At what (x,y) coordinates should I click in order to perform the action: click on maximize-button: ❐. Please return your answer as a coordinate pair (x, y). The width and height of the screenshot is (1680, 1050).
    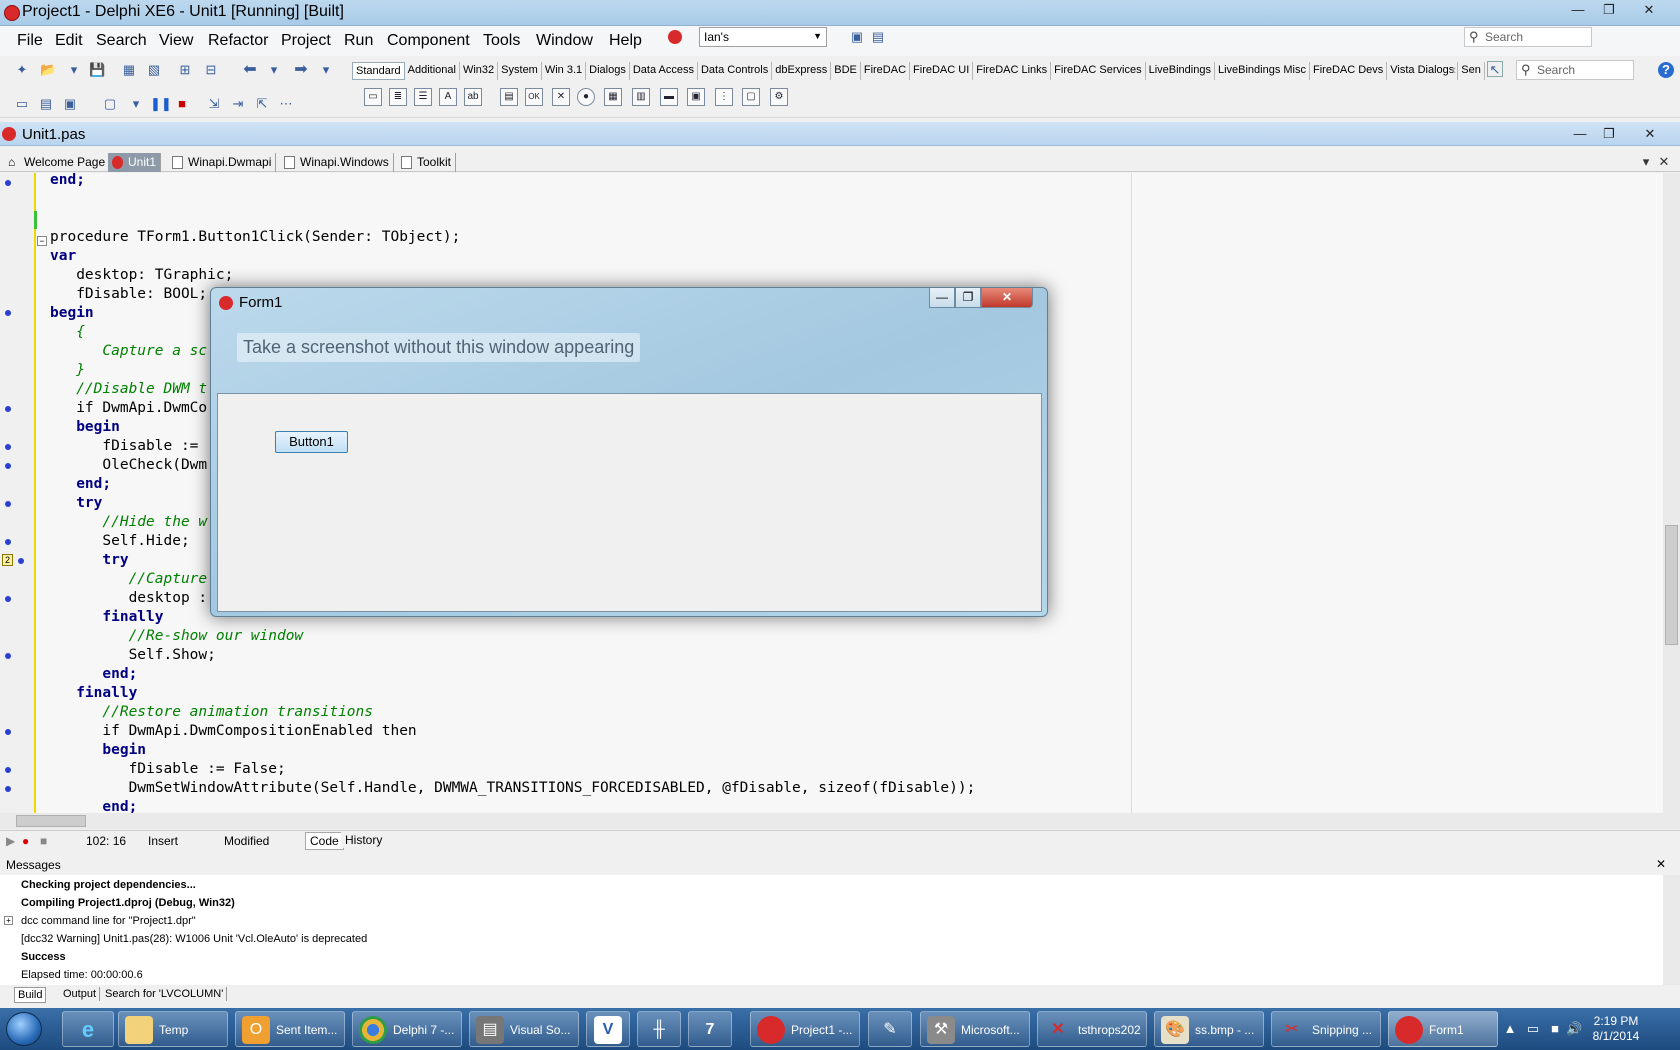
    Looking at the image, I should click on (1609, 10).